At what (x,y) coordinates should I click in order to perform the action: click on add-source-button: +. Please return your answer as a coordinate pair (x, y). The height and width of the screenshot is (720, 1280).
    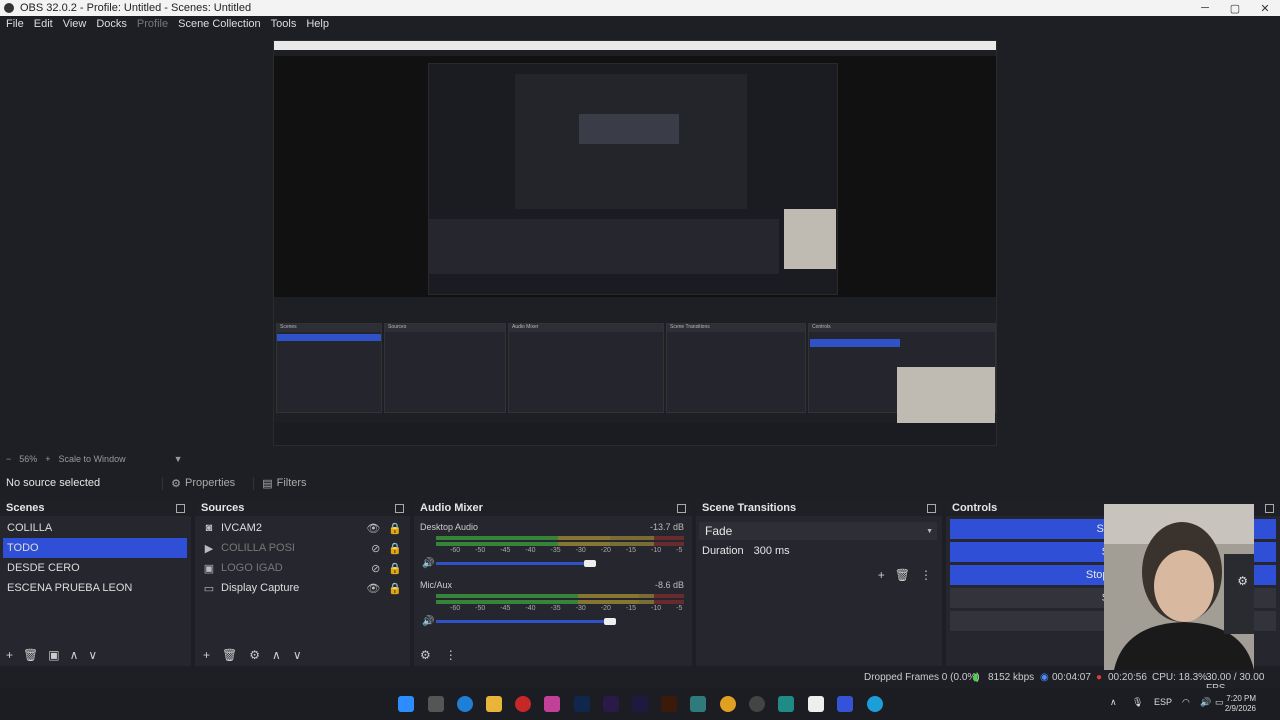
    Looking at the image, I should click on (206, 655).